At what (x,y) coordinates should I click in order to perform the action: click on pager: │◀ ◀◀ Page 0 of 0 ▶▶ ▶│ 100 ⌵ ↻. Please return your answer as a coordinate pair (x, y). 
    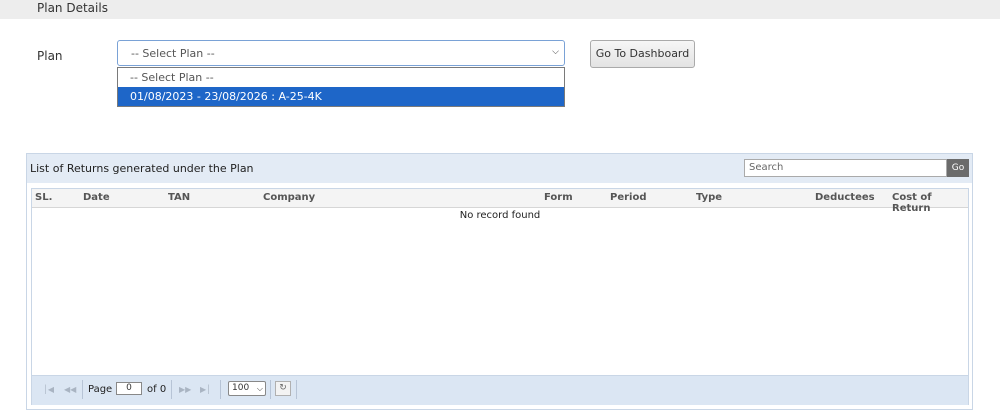
    Looking at the image, I should click on (500, 390).